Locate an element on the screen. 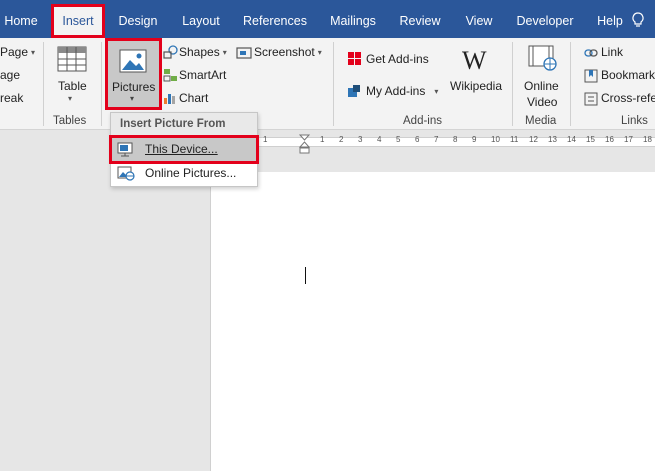 This screenshot has width=655, height=471. ruler-mark: 17 is located at coordinates (628, 139).